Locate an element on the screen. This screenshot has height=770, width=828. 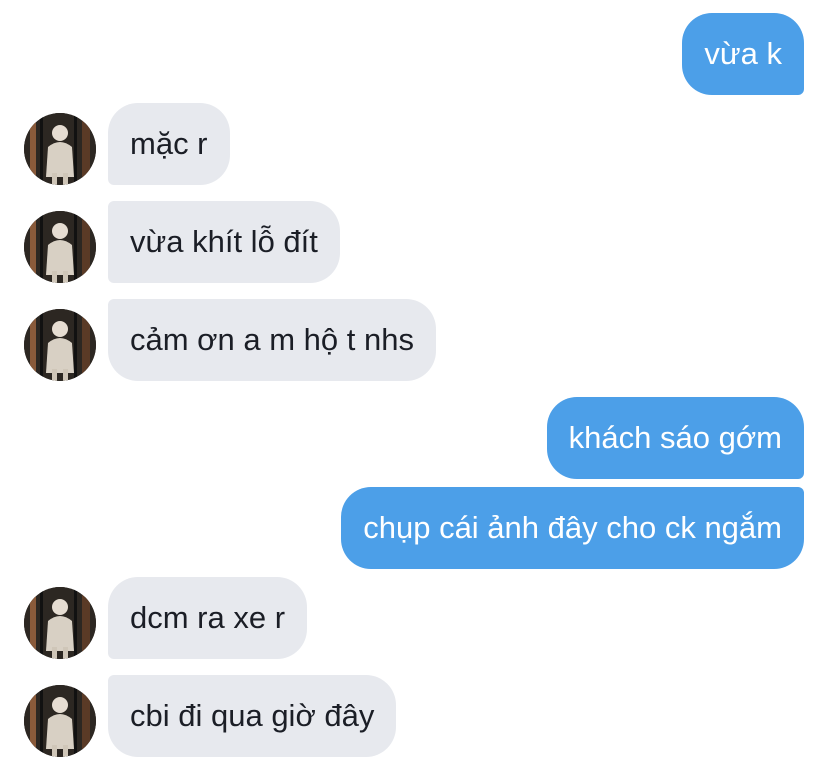
incoming-message-bubble: cbi đi qua giờ đây is located at coordinates (252, 716).